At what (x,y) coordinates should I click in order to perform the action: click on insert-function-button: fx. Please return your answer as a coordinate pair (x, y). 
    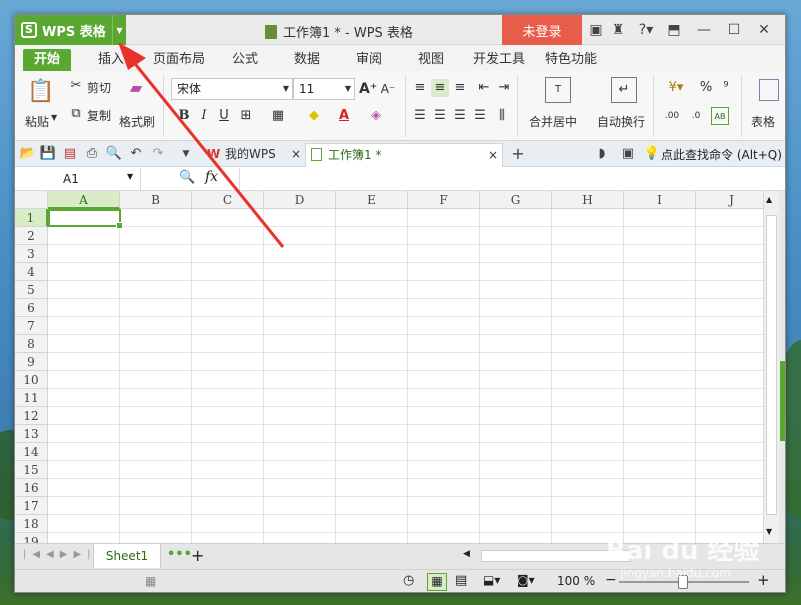
    Looking at the image, I should click on (211, 177).